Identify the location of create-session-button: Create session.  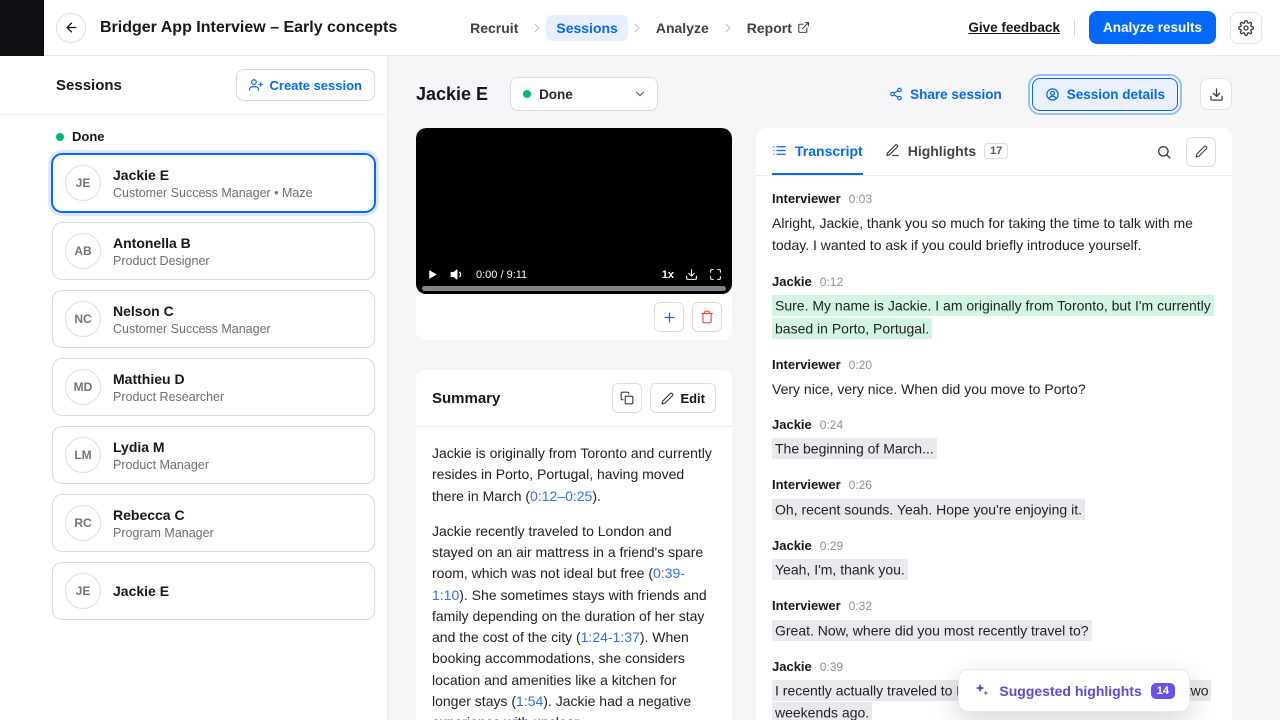
(305, 85).